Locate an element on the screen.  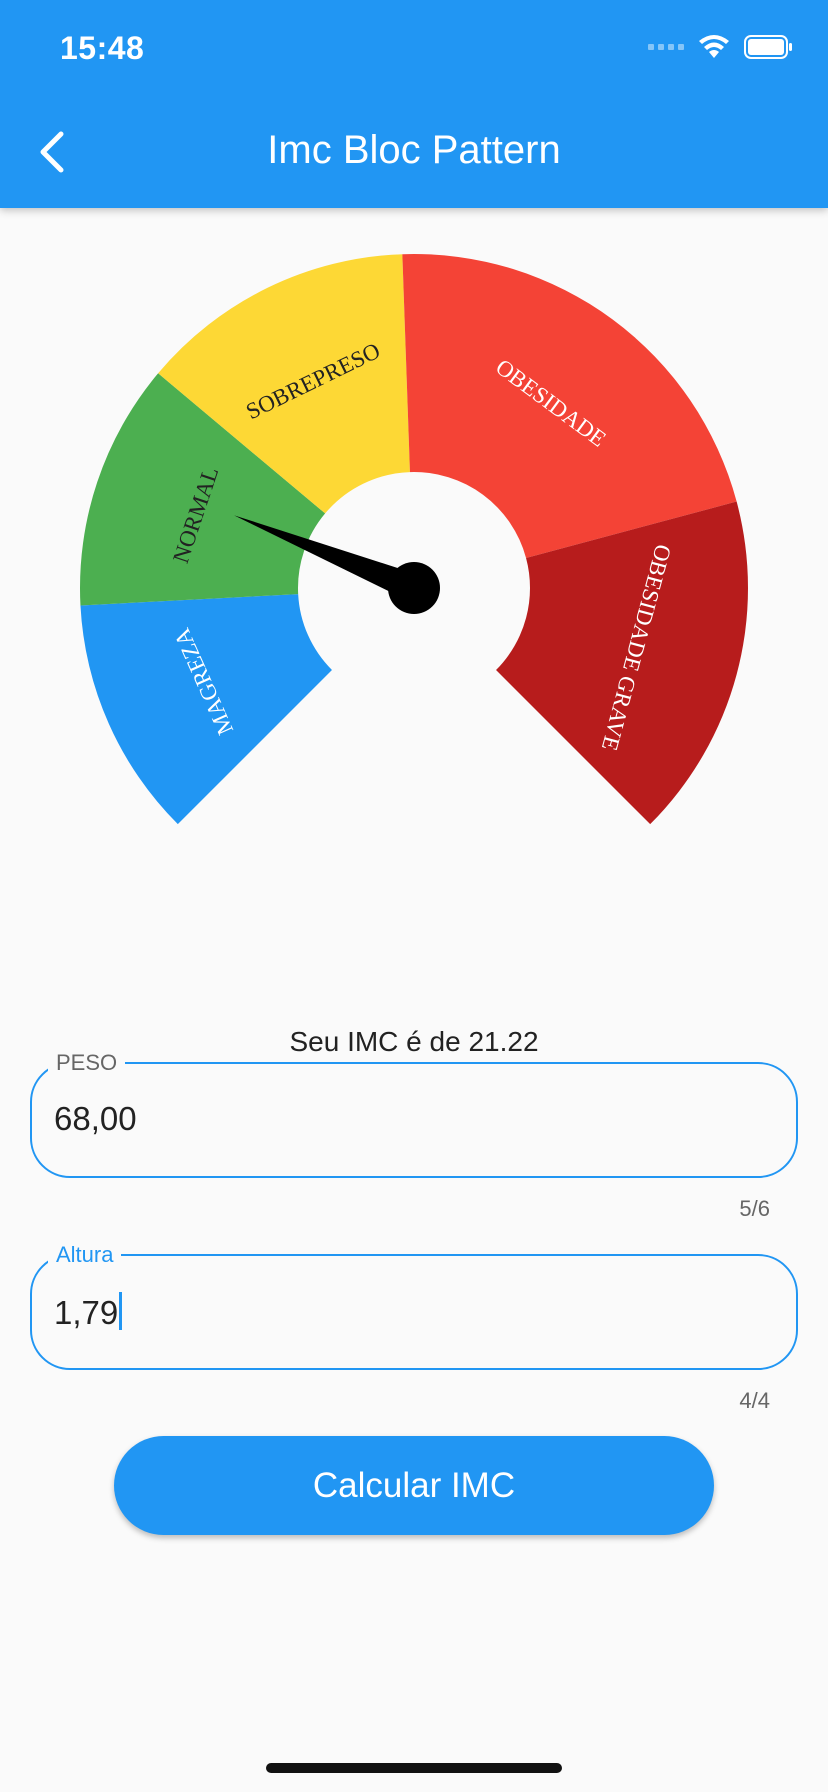
altura-value: 1,79 is located at coordinates (86, 1312).